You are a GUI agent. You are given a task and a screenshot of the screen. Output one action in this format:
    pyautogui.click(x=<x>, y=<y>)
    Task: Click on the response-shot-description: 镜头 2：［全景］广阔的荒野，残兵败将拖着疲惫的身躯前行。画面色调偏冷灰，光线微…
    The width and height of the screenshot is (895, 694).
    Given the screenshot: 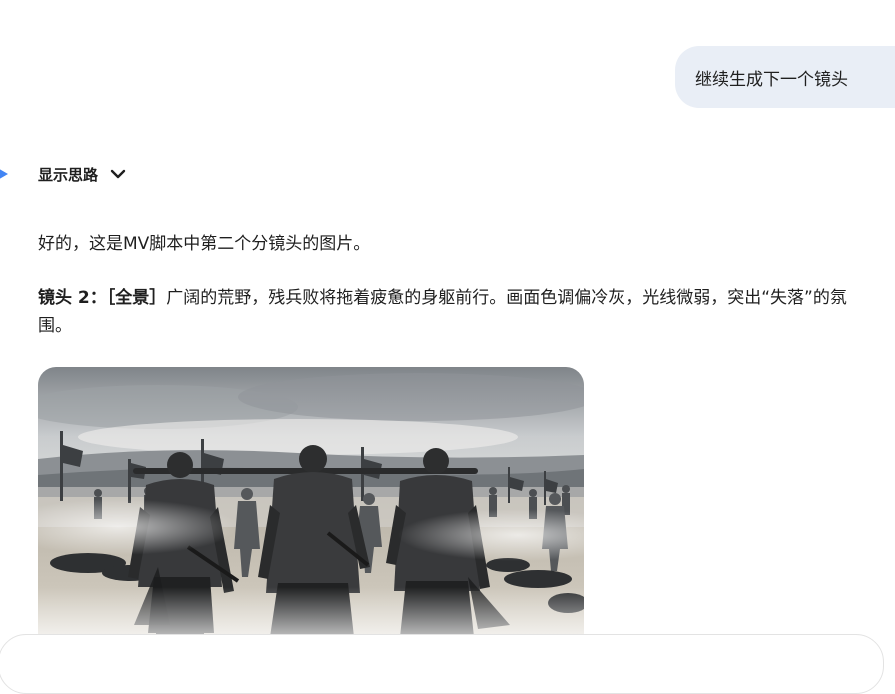 What is the action you would take?
    pyautogui.click(x=459, y=312)
    